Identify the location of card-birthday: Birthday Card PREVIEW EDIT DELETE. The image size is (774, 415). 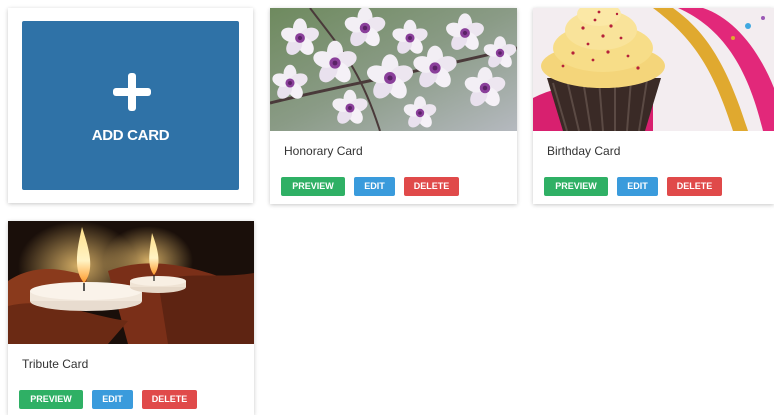
(653, 106).